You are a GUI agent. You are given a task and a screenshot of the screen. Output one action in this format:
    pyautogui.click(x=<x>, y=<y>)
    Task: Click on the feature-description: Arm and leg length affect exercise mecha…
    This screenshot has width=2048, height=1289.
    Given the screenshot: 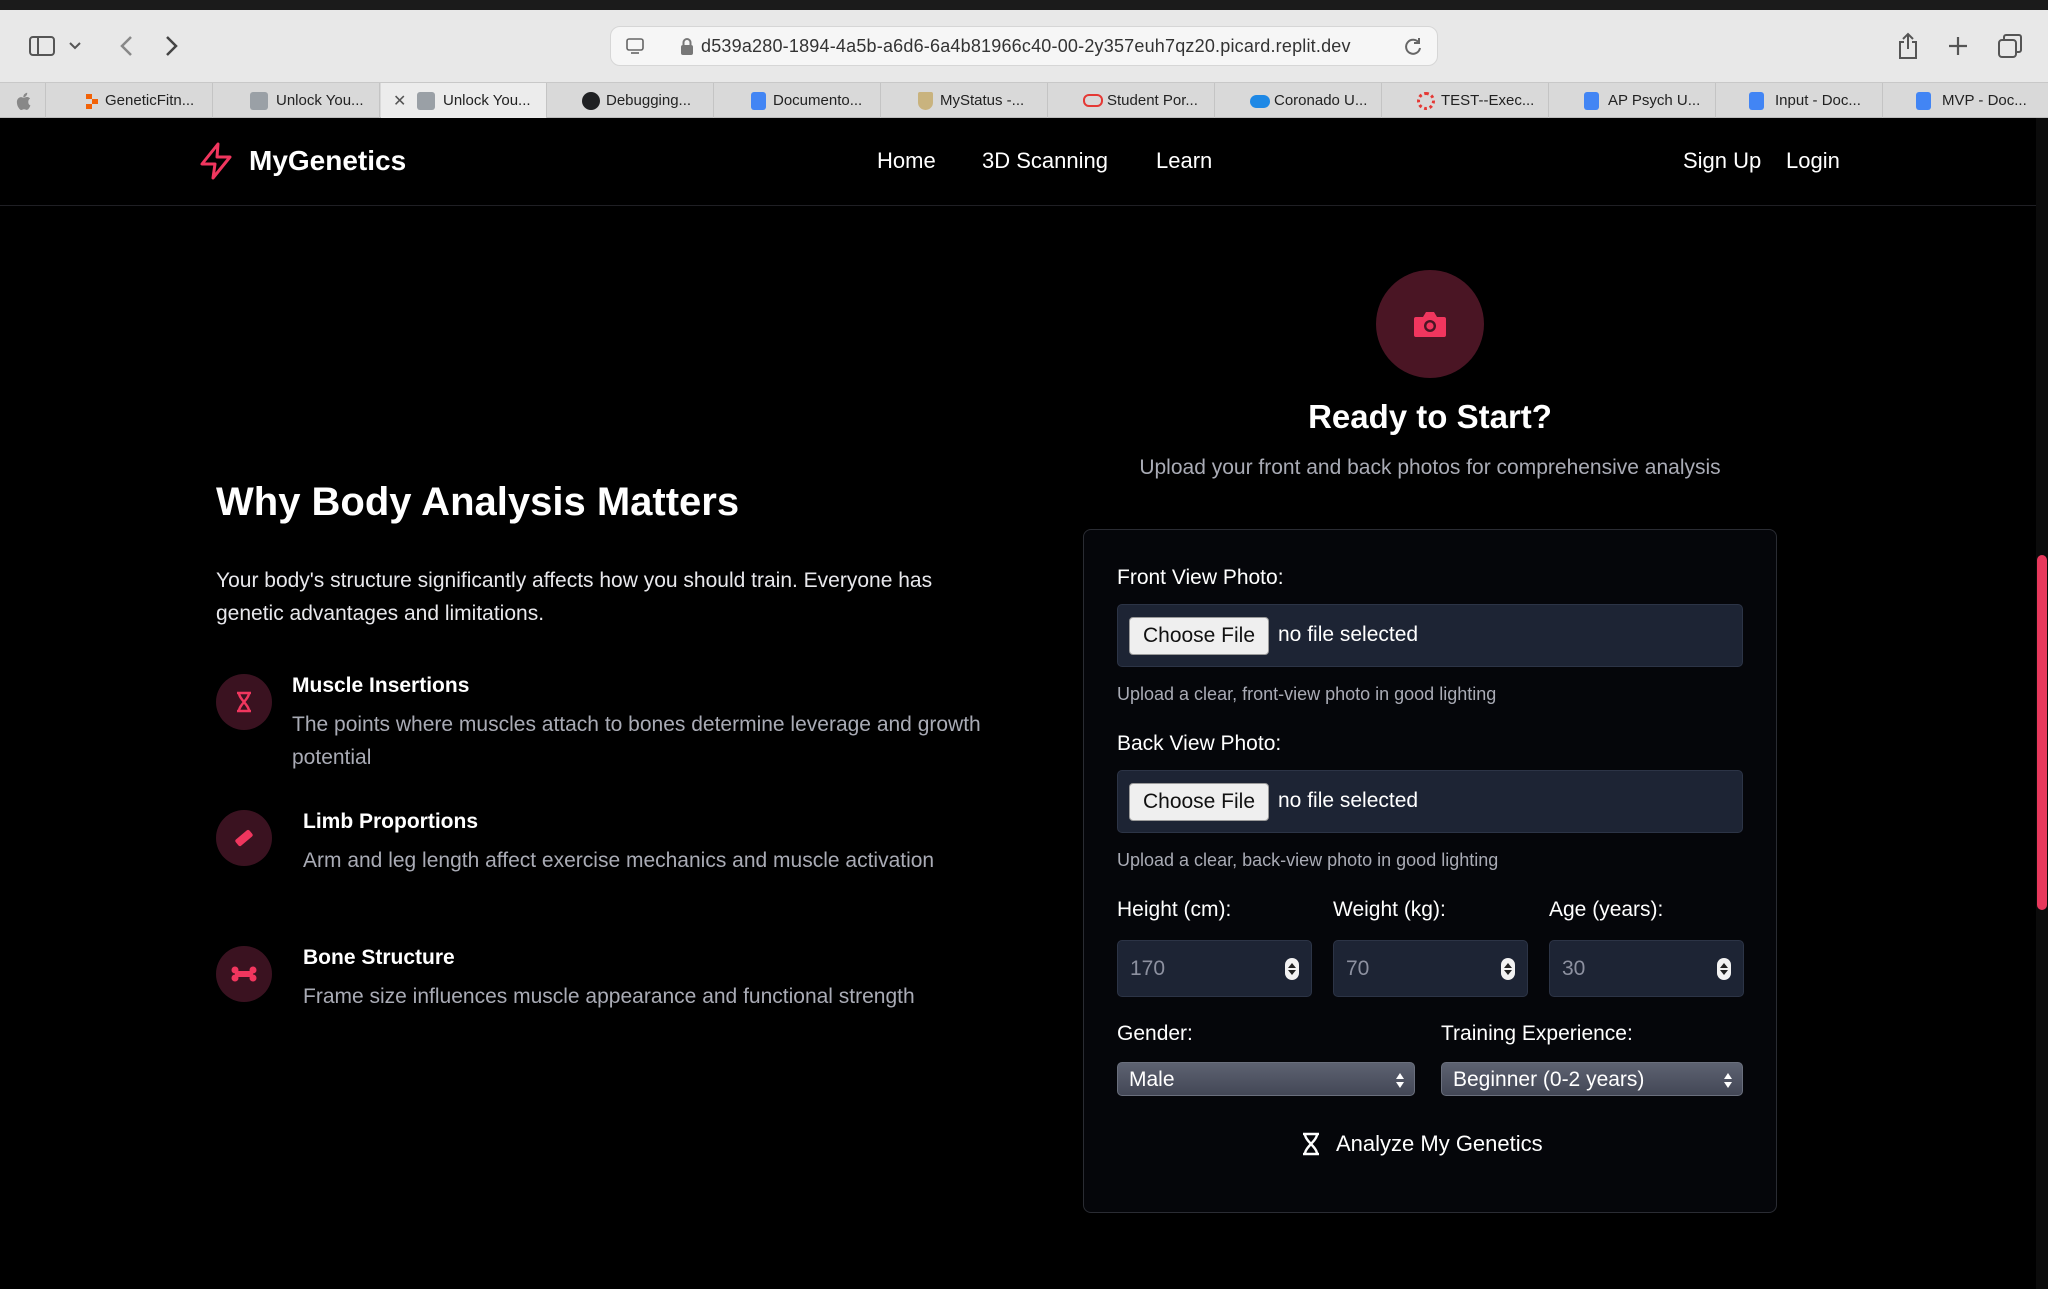 What is the action you would take?
    pyautogui.click(x=619, y=860)
    